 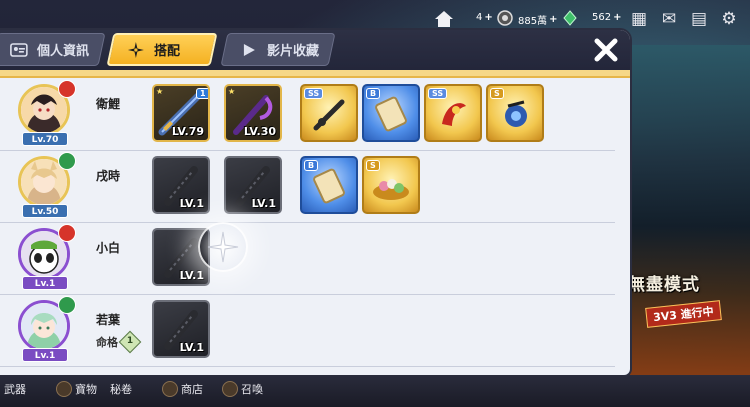 I want to click on nav-treasures: 寶物, so click(x=76, y=389).